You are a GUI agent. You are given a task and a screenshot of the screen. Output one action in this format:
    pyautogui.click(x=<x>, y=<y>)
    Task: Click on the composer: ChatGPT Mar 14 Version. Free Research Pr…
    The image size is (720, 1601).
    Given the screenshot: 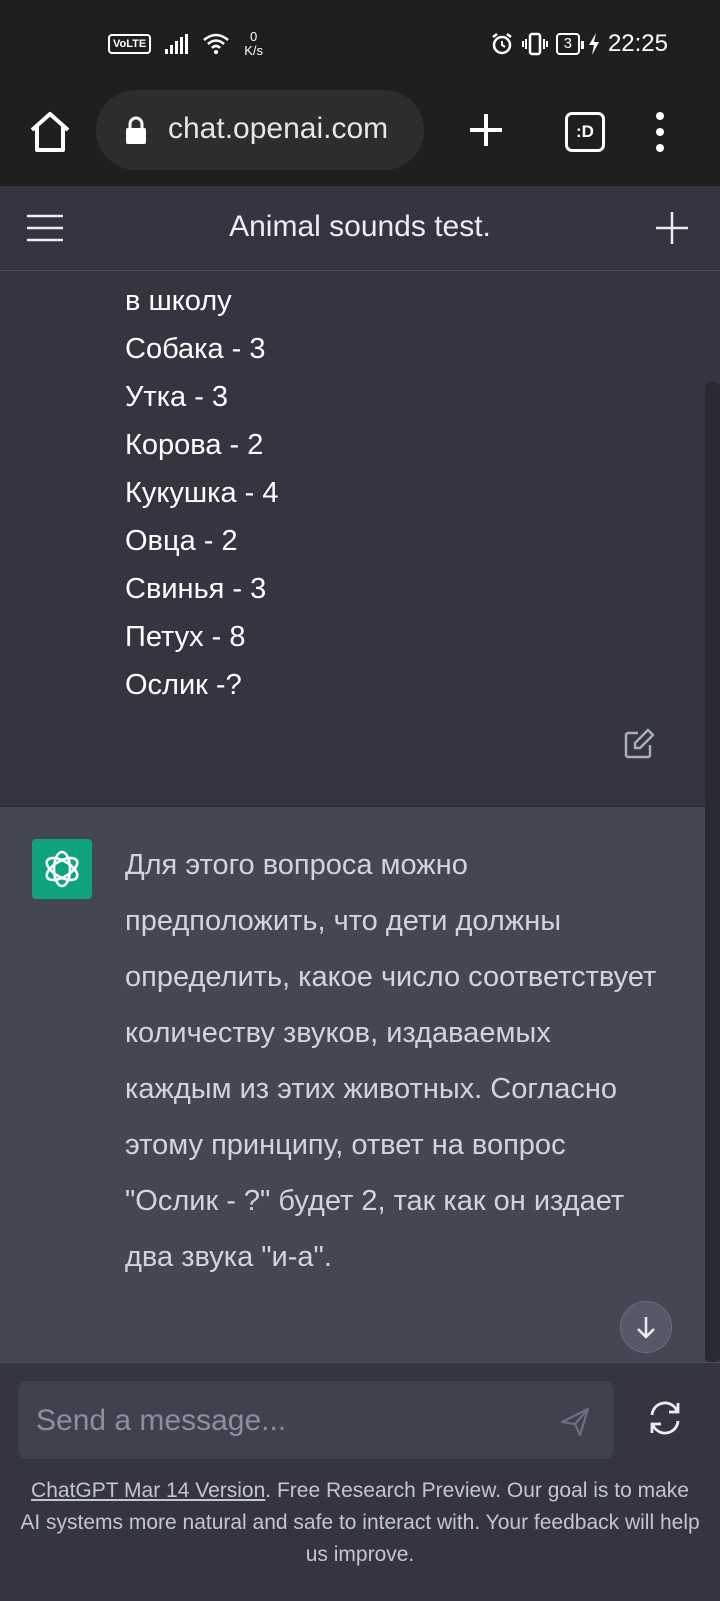 What is the action you would take?
    pyautogui.click(x=360, y=1481)
    